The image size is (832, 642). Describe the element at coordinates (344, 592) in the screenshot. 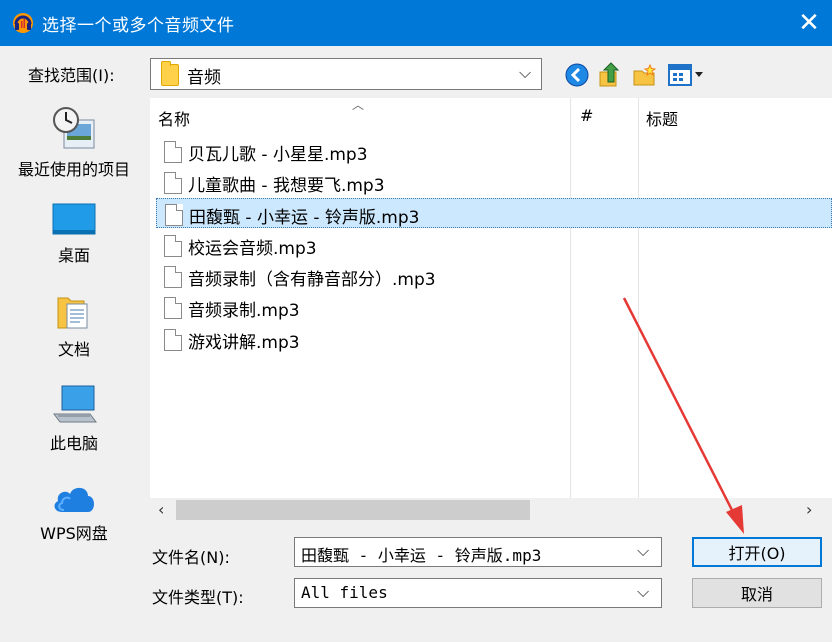

I see `filetype-value: All files` at that location.